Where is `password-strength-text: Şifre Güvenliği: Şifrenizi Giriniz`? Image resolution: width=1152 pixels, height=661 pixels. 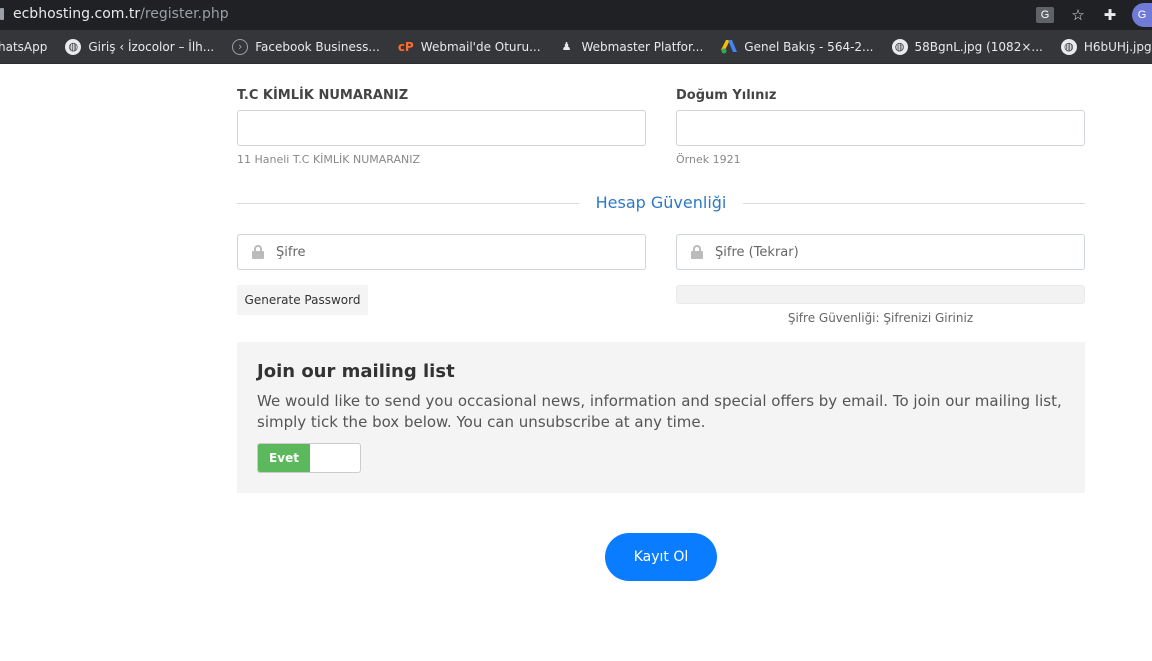 password-strength-text: Şifre Güvenliği: Şifrenizi Giriniz is located at coordinates (880, 318).